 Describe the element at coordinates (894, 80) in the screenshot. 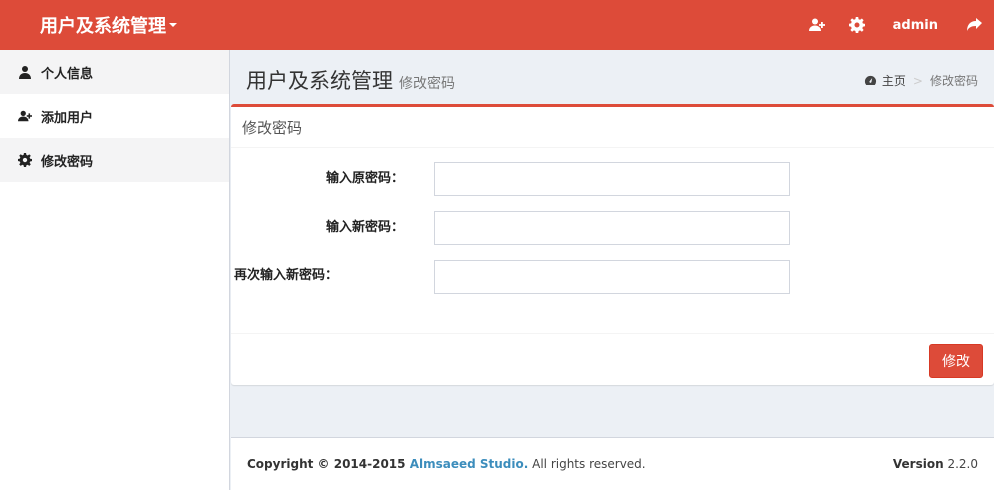

I see `breadcrumb-home-link: 主页` at that location.